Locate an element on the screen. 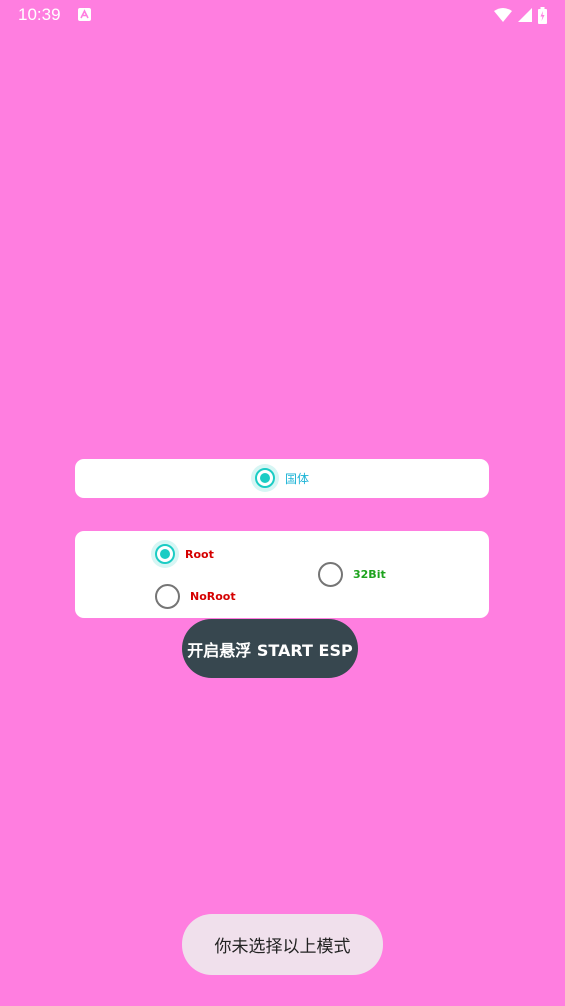 This screenshot has height=1006, width=565. 32bit-radio-option: 32Bit is located at coordinates (352, 574).